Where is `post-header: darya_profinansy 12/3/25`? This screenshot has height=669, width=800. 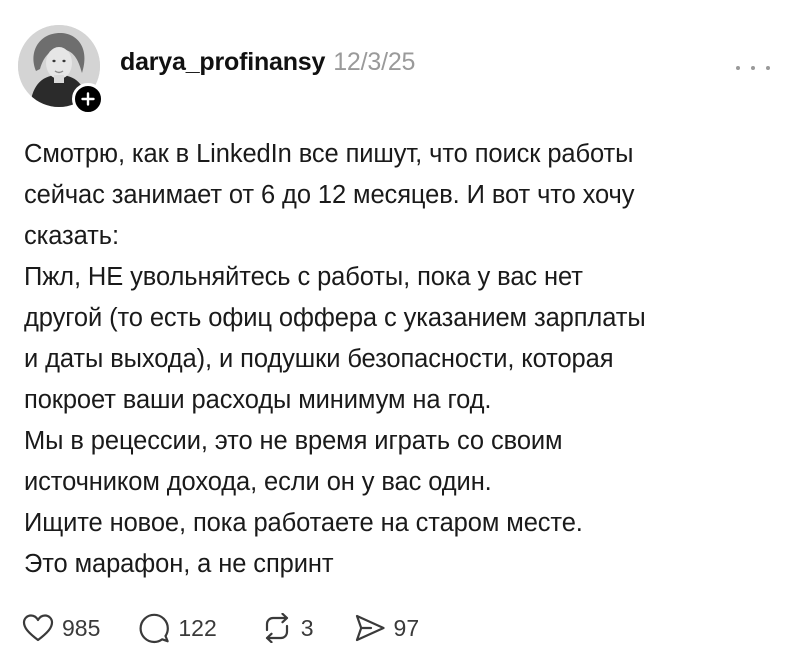
post-header: darya_profinansy 12/3/25 is located at coordinates (267, 62).